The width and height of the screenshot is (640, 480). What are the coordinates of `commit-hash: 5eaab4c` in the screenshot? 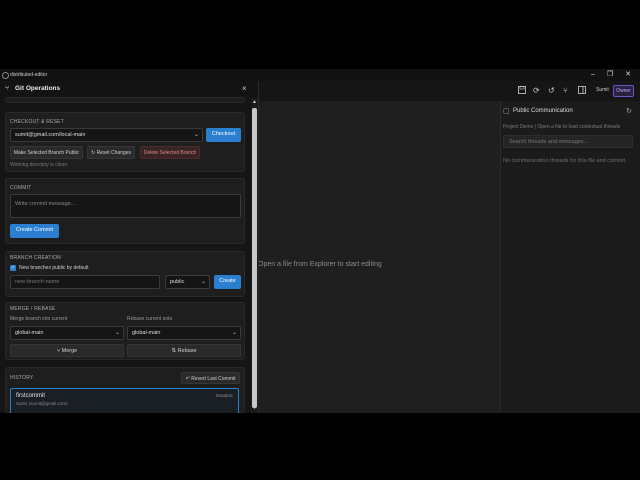 It's located at (225, 395).